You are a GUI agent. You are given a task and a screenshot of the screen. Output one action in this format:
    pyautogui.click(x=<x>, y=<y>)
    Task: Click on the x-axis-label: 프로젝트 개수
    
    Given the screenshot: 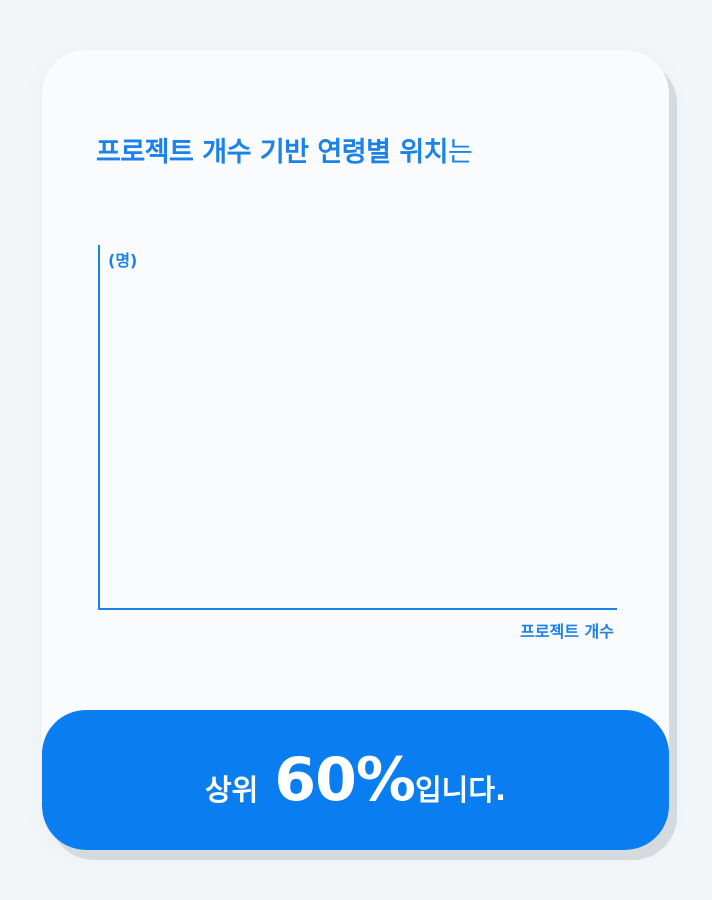 What is the action you would take?
    pyautogui.click(x=567, y=631)
    